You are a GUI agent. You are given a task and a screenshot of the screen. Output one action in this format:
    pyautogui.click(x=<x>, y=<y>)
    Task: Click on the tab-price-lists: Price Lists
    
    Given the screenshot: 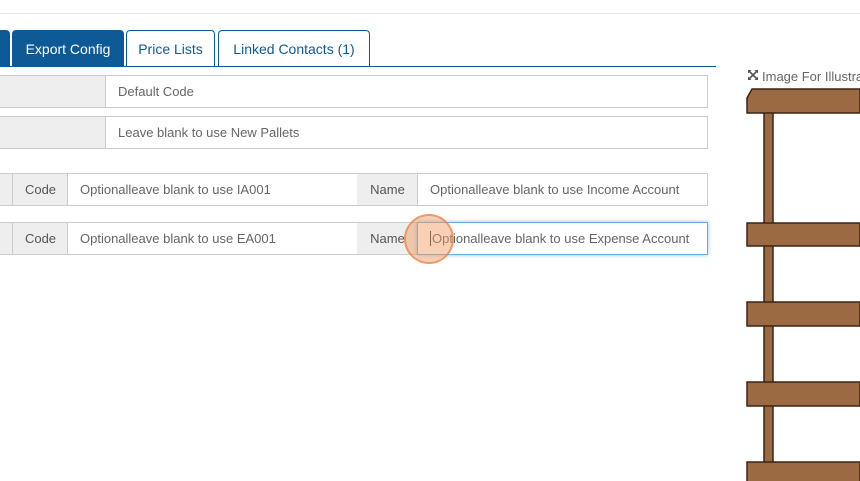 What is the action you would take?
    pyautogui.click(x=170, y=48)
    